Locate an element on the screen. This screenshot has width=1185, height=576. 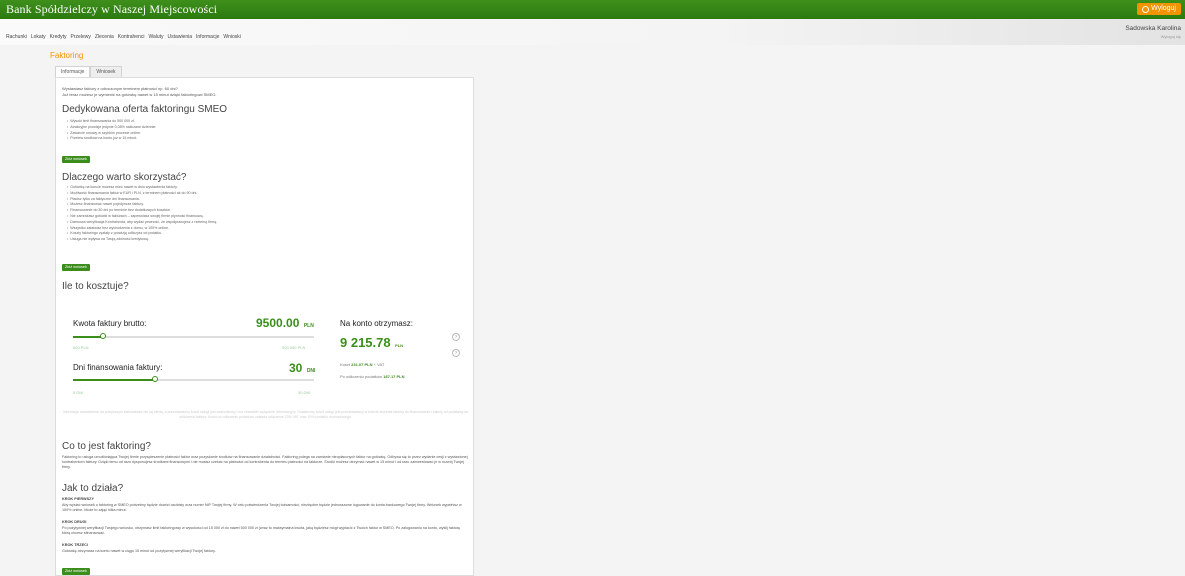
bank-name: Bank Spółdzielczy w Naszej Miejscowości is located at coordinates (112, 9).